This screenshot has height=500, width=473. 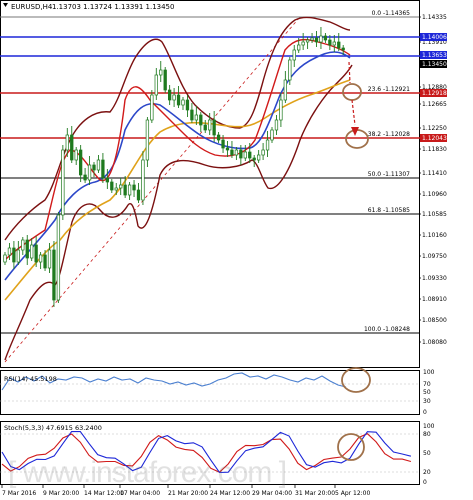 What do you see at coordinates (425, 482) in the screenshot?
I see `stoch-scale-label: 0` at bounding box center [425, 482].